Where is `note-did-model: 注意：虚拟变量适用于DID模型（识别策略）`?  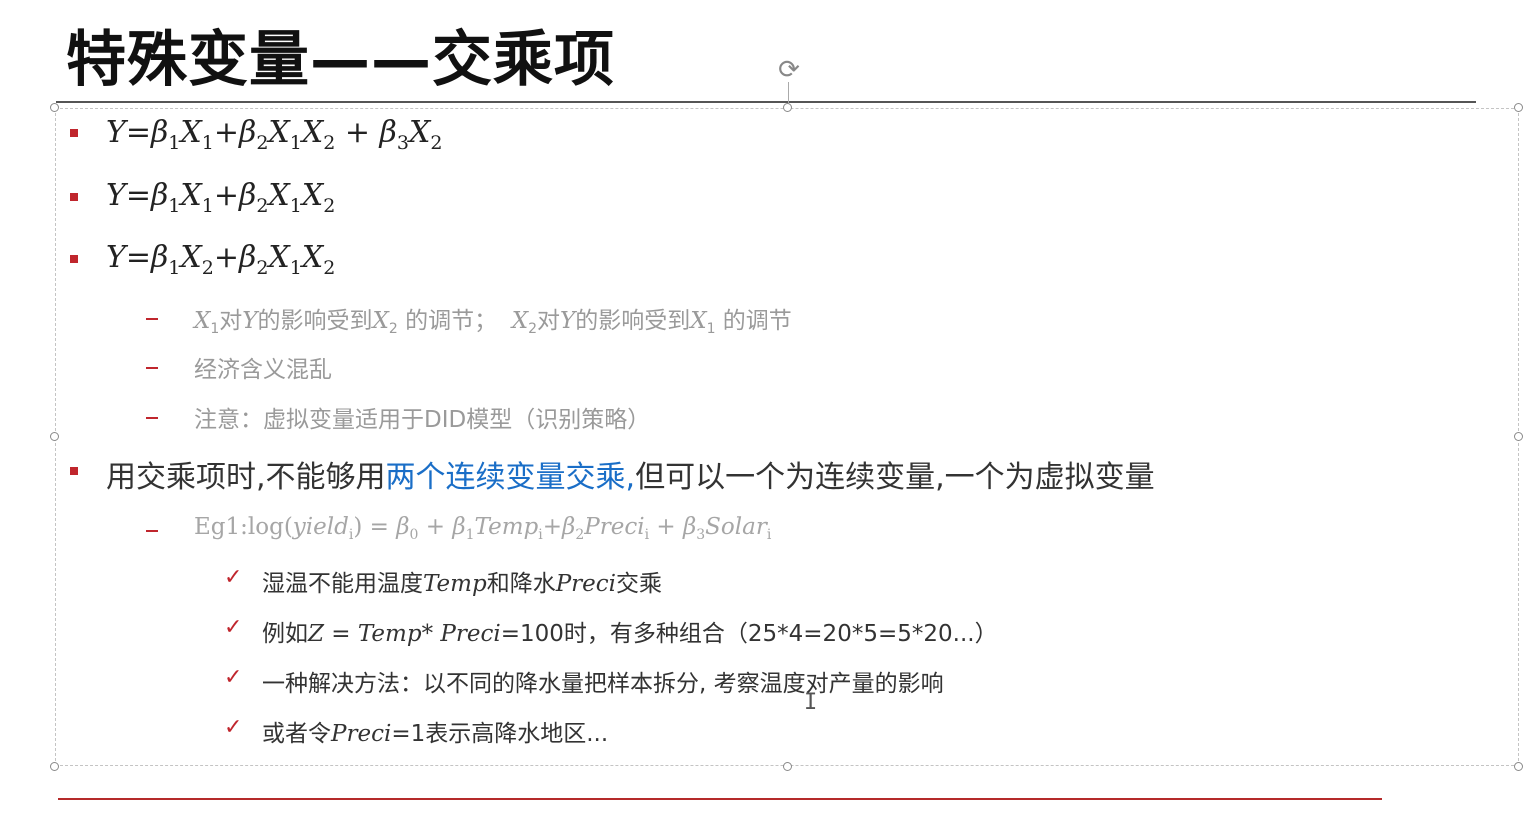 note-did-model: 注意：虚拟变量适用于DID模型（识别策略） is located at coordinates (422, 420).